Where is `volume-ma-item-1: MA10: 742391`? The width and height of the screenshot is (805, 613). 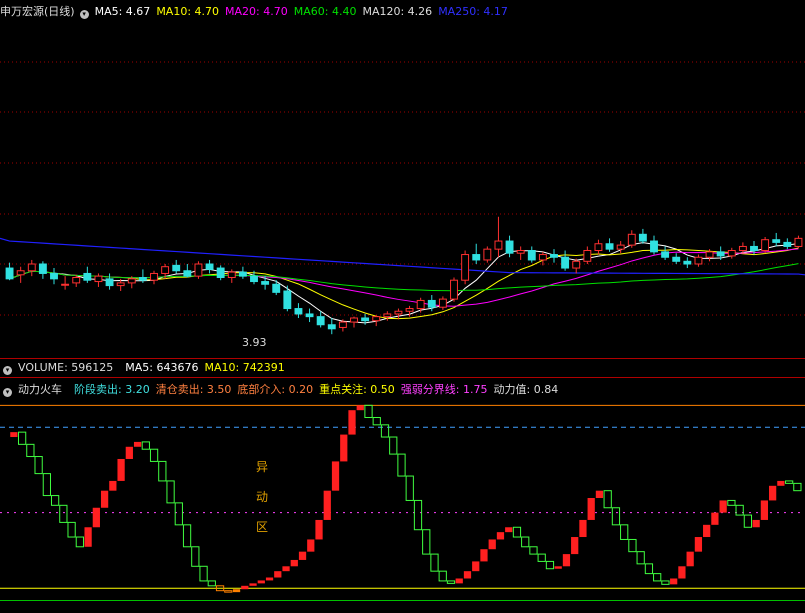
volume-ma-item-1: MA10: 742391 is located at coordinates (244, 367).